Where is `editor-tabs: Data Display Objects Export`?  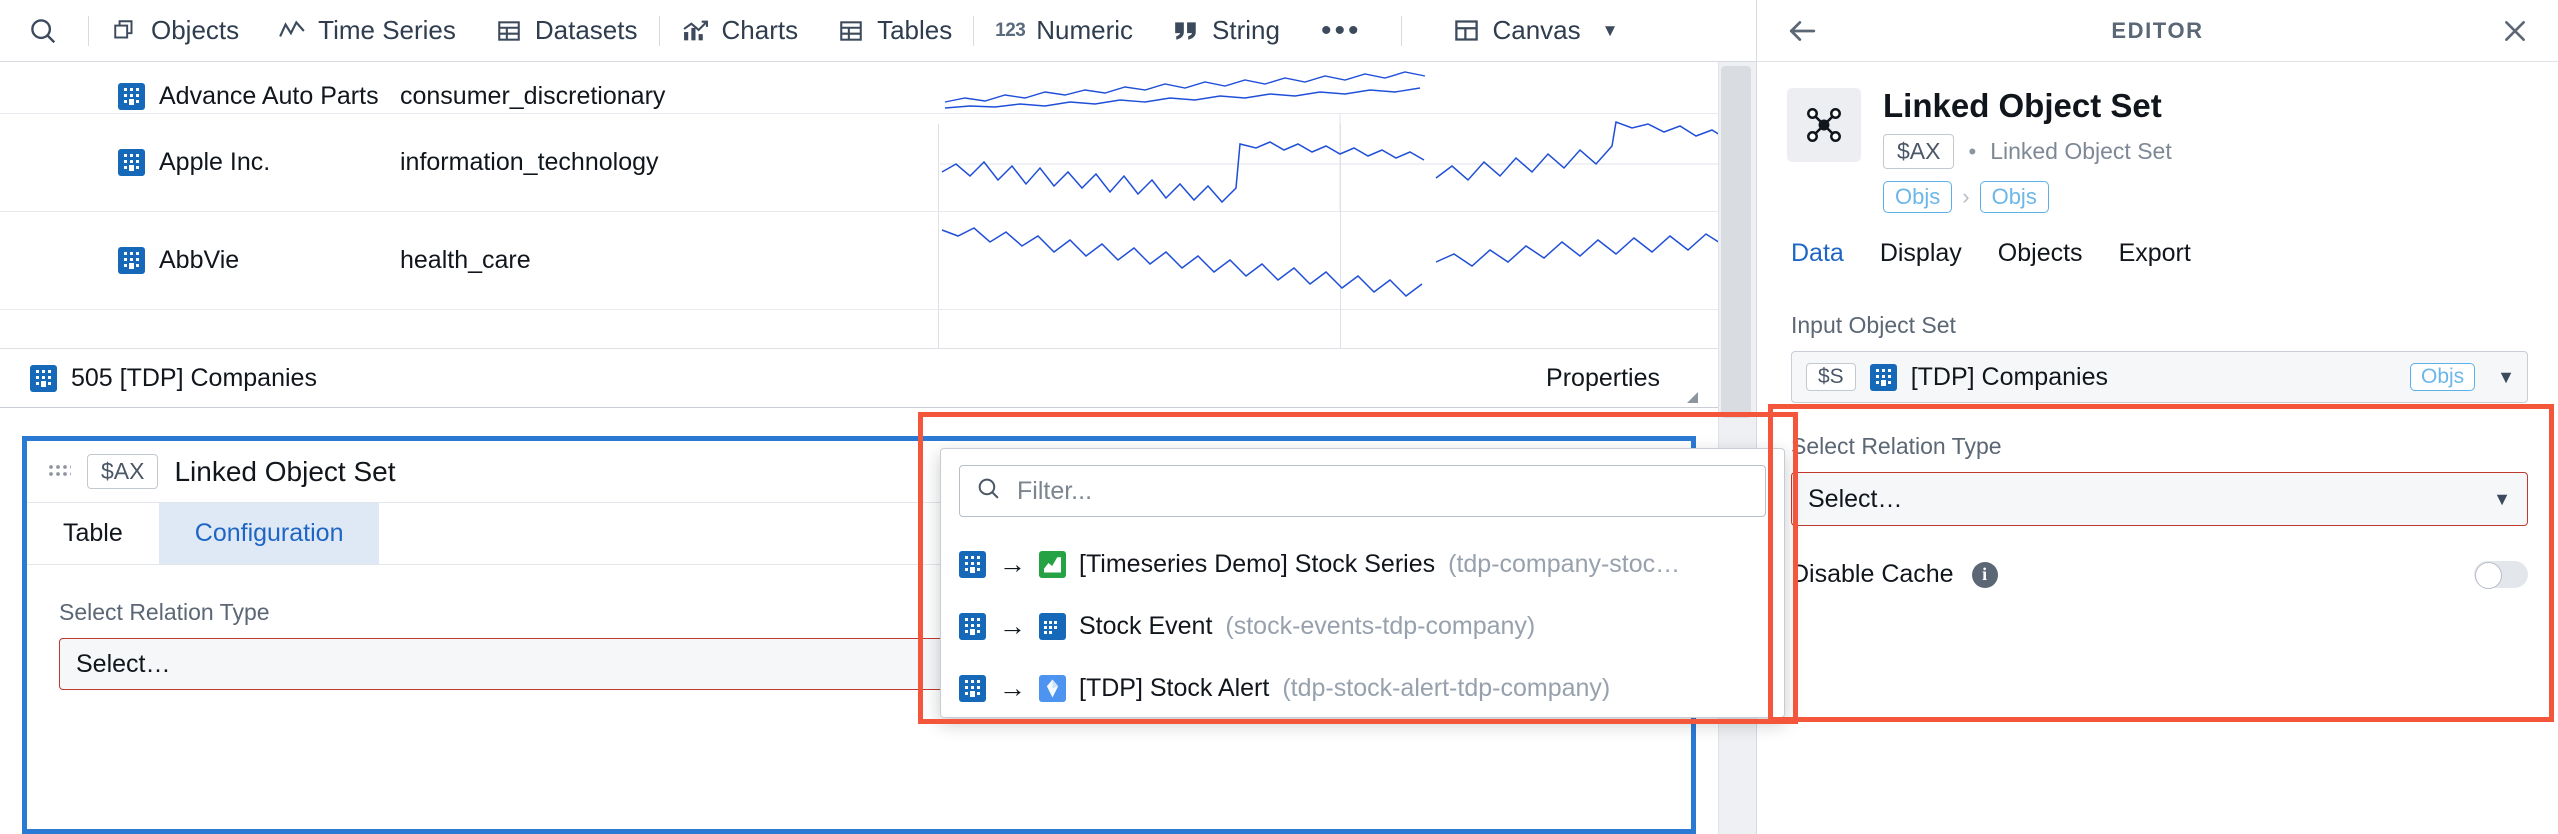
editor-tabs: Data Display Objects Export is located at coordinates (2157, 247).